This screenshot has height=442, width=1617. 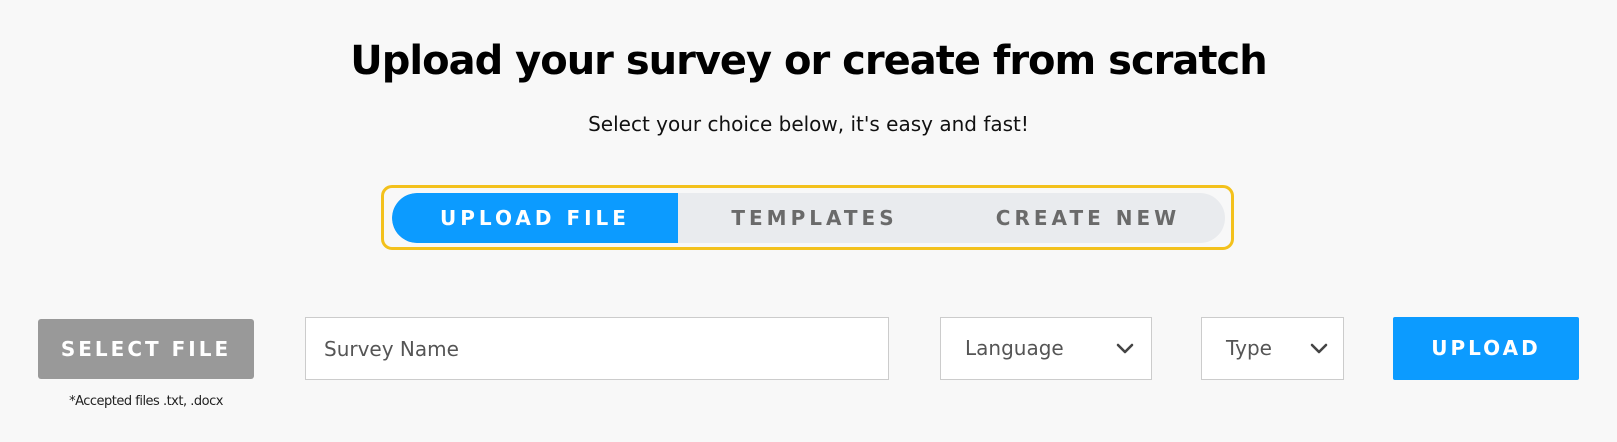 I want to click on type-select-value: Type, so click(x=1249, y=348).